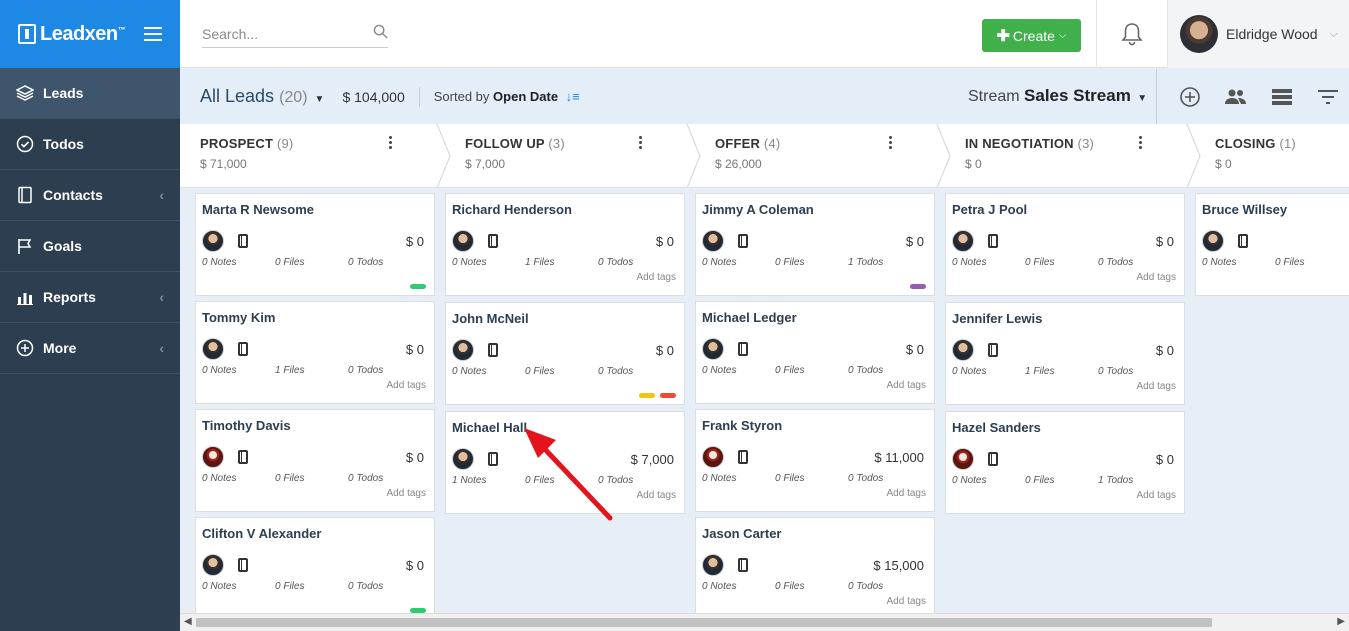  I want to click on horizontal-scrollbar: ◀ ▶, so click(764, 622).